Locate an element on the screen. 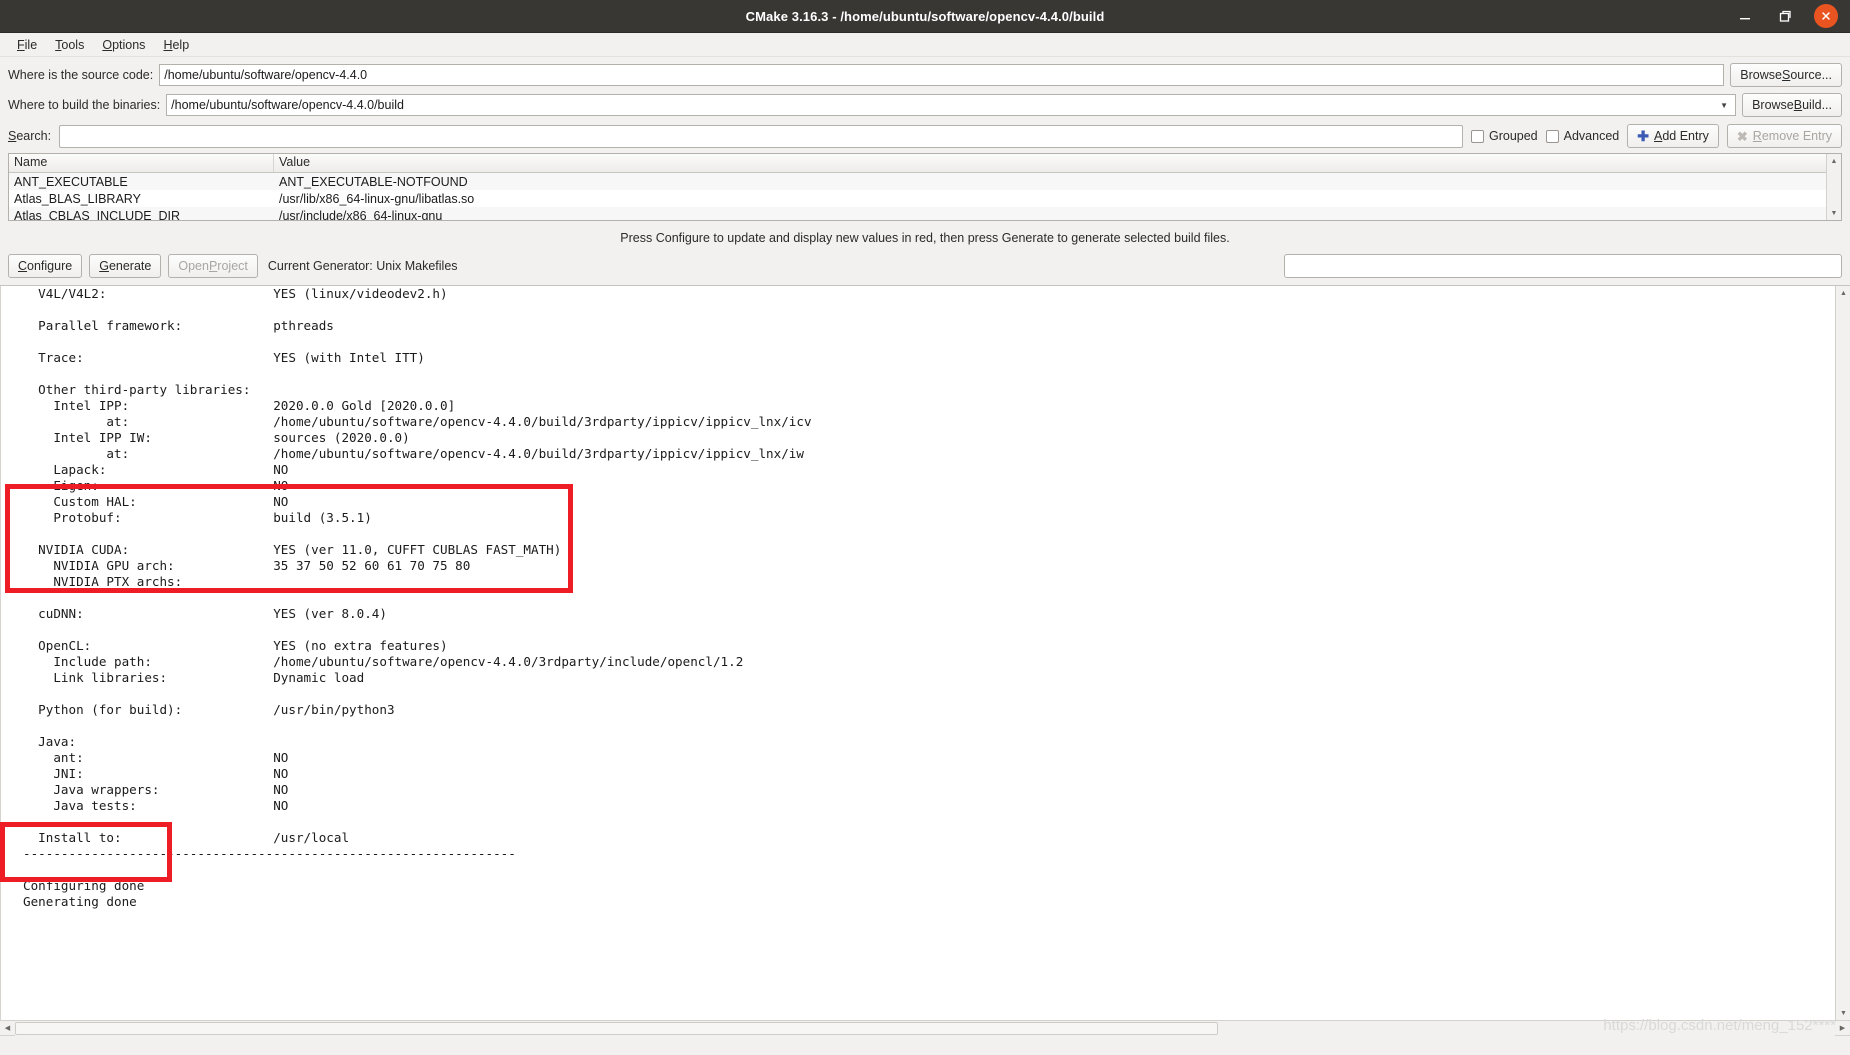 This screenshot has width=1850, height=1055. log-line: Python (for build): /usr/bin/python3 is located at coordinates (209, 709).